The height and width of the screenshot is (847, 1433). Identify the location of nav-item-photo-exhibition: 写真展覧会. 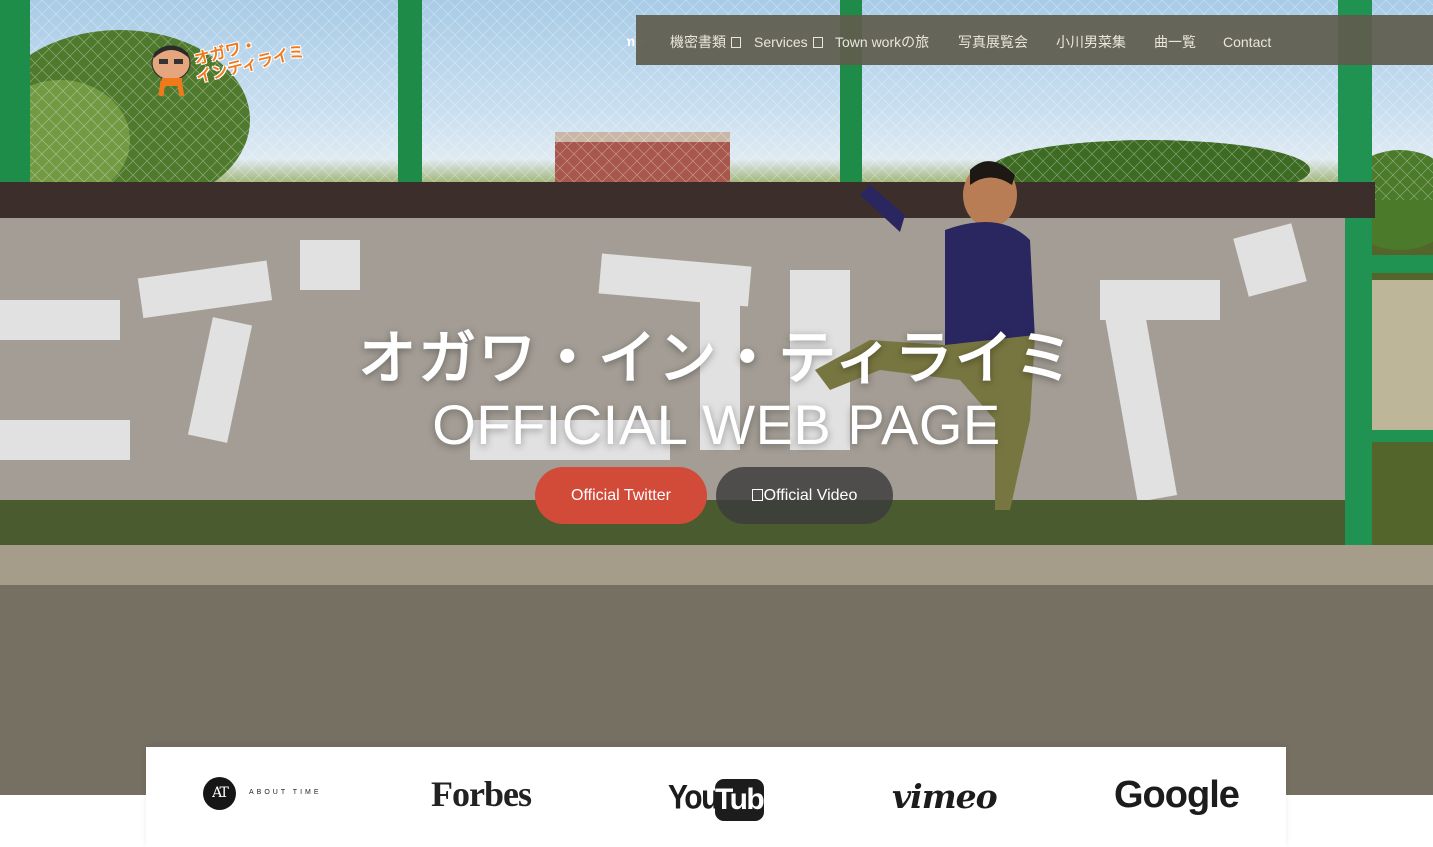
(993, 40).